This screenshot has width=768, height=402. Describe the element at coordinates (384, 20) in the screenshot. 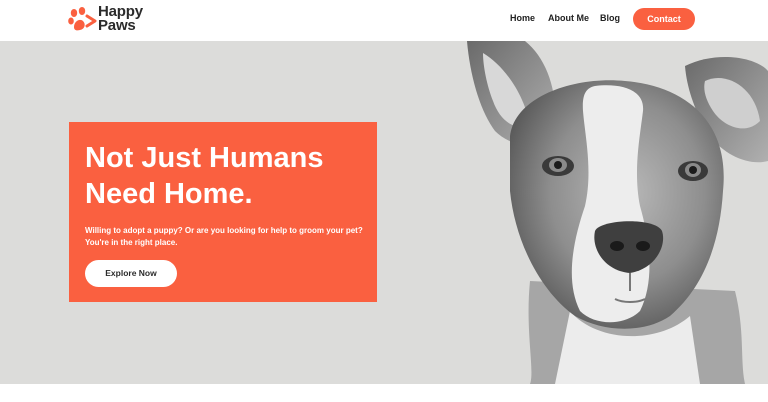

I see `site-header: Happy Paws Home About Me Blog Contact` at that location.